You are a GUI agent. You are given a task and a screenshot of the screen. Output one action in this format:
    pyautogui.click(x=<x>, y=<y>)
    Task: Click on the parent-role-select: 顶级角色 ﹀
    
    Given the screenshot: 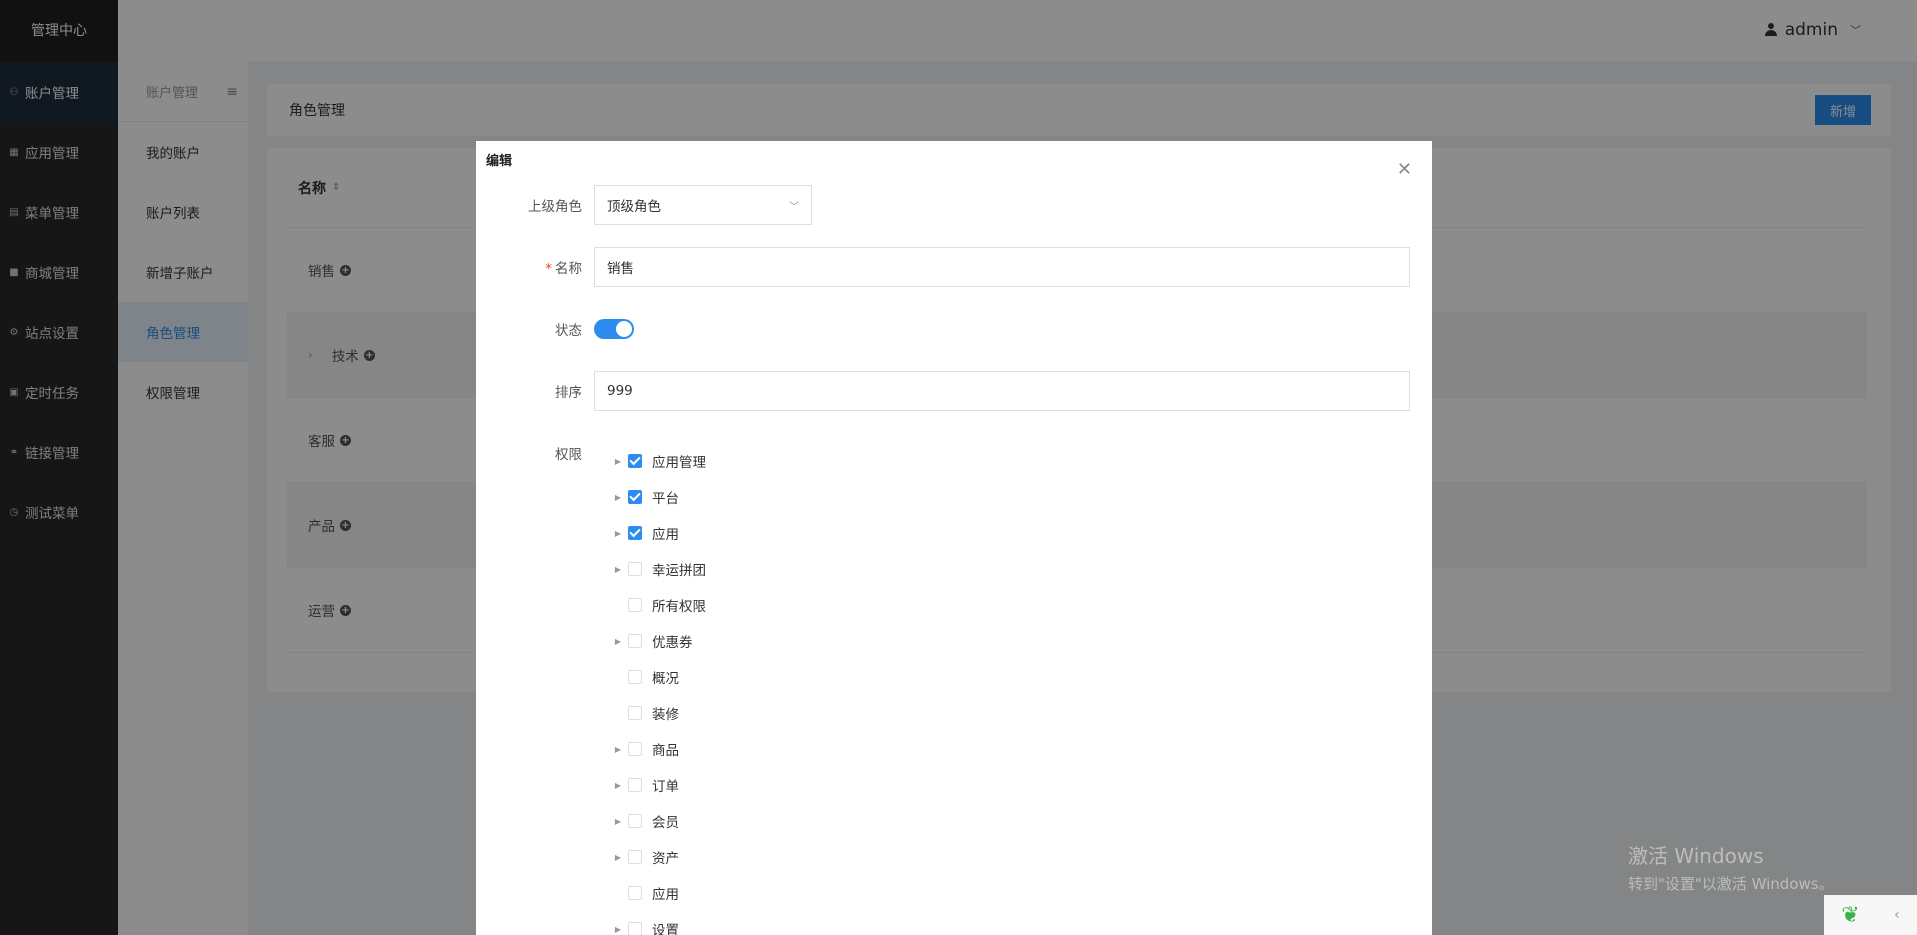 What is the action you would take?
    pyautogui.click(x=703, y=205)
    